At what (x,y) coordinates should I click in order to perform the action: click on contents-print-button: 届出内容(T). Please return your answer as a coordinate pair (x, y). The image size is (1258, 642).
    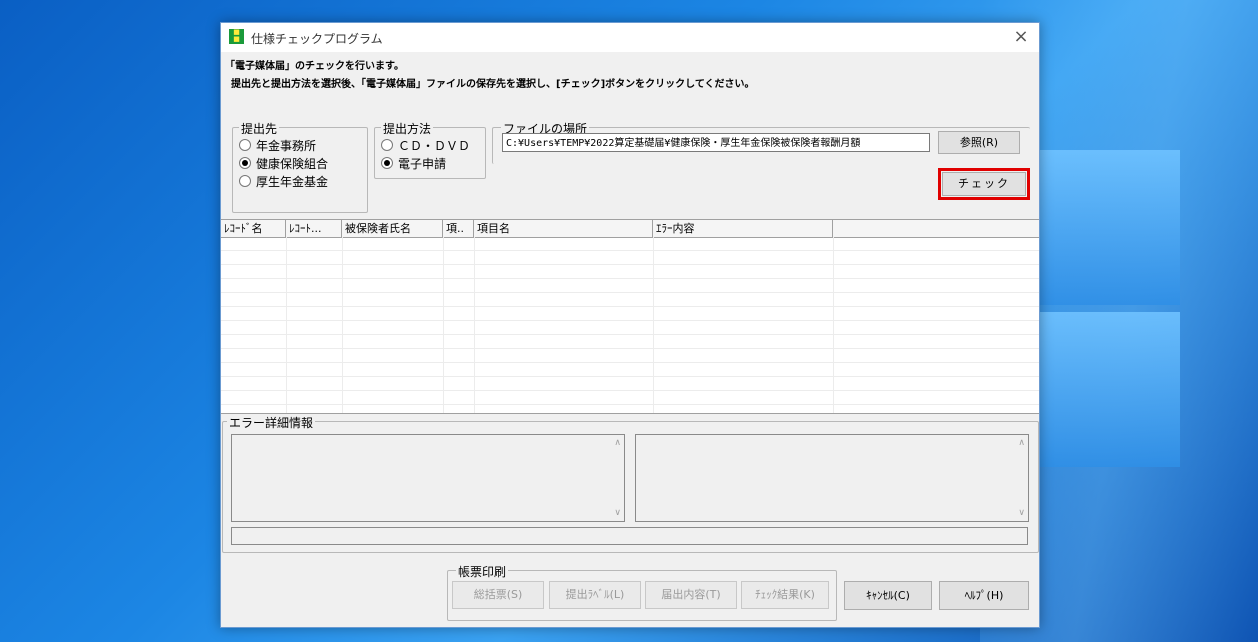
    Looking at the image, I should click on (691, 595).